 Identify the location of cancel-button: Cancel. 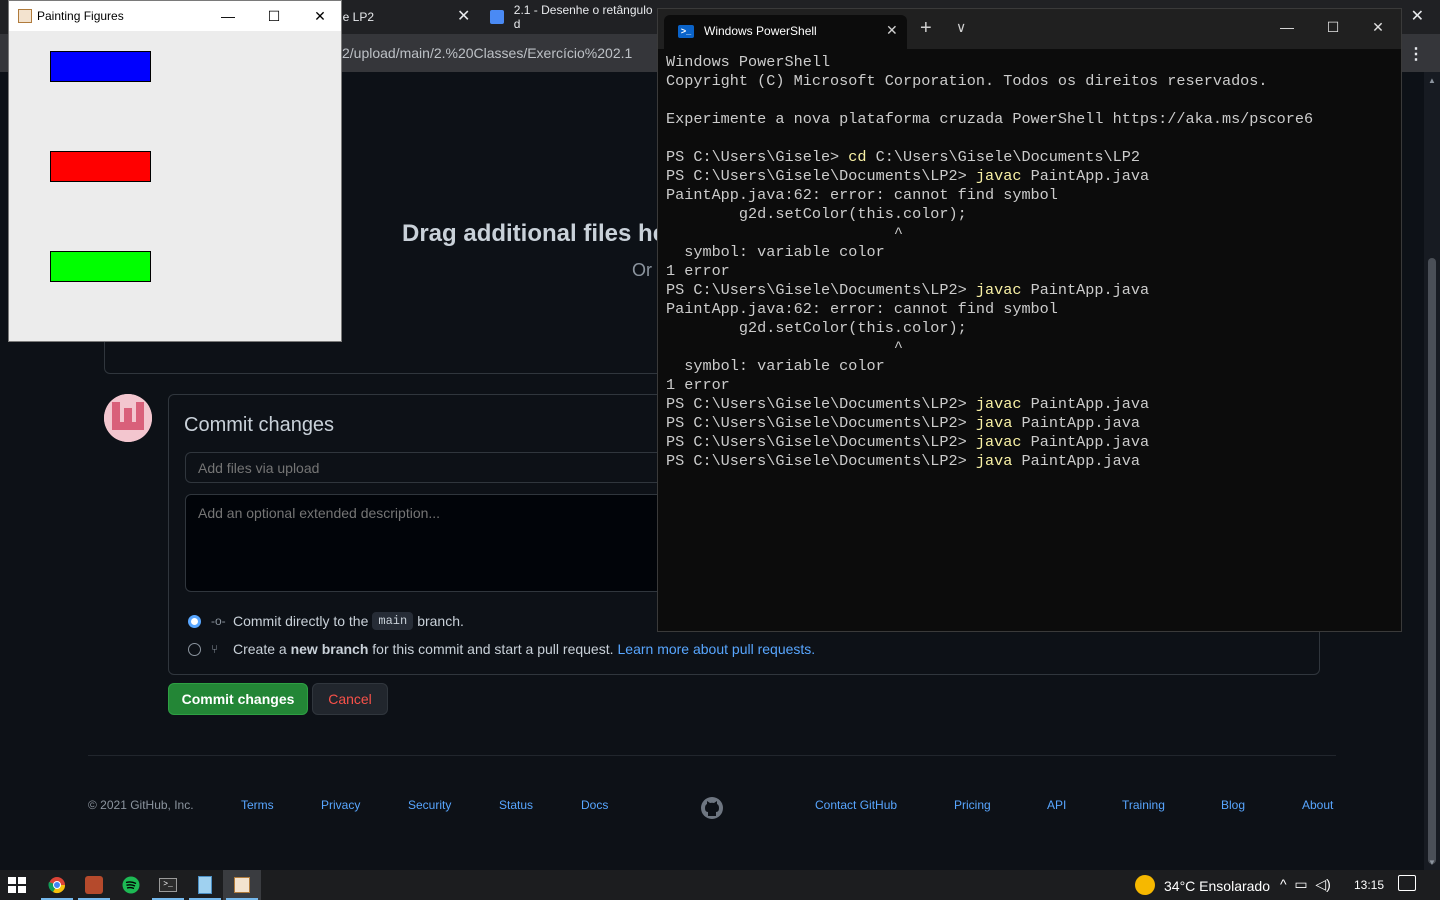
(350, 699).